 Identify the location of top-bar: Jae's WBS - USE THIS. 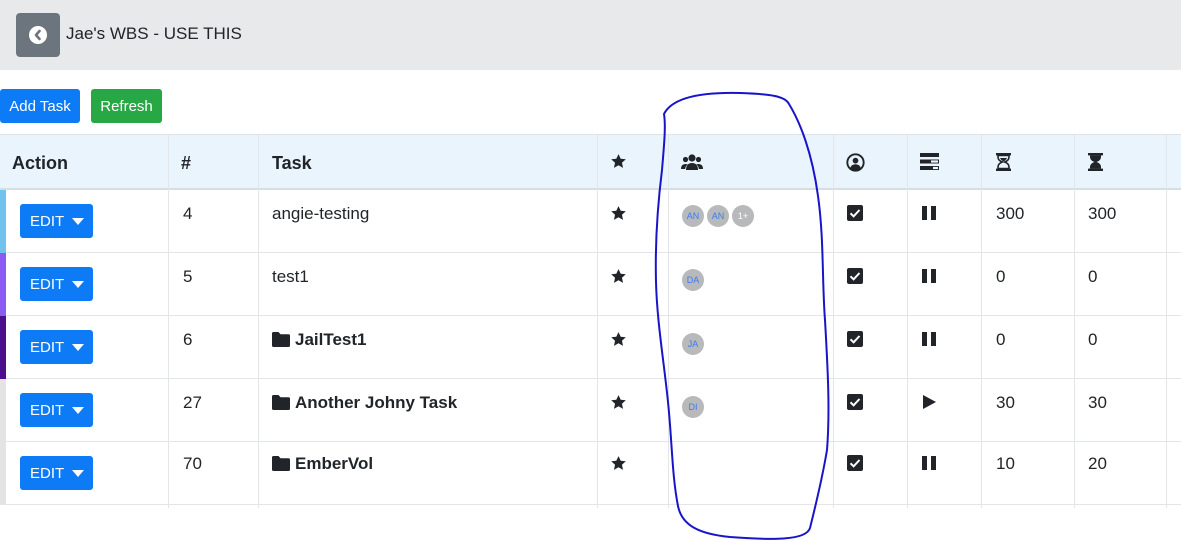
(590, 35).